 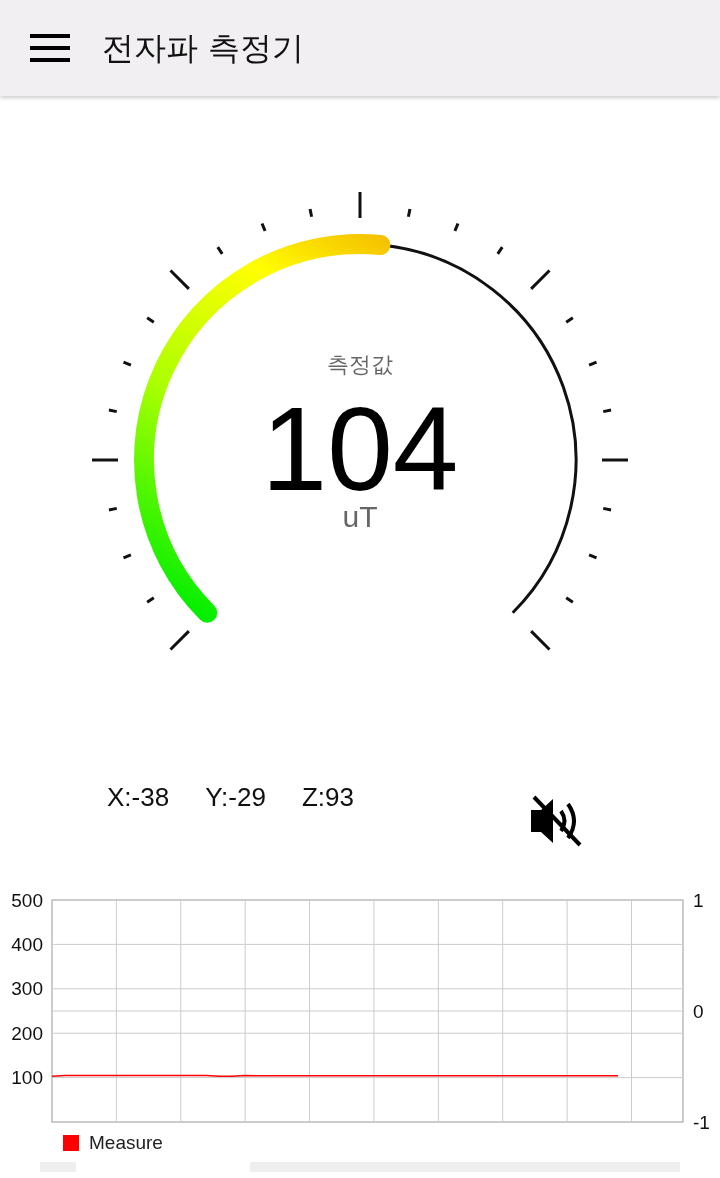 I want to click on legend-label: Measure, so click(x=126, y=1142).